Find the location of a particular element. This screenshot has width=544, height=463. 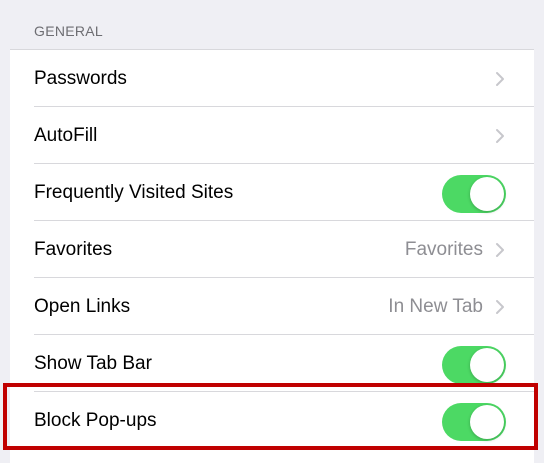

show-tab-bar-toggle is located at coordinates (474, 365).